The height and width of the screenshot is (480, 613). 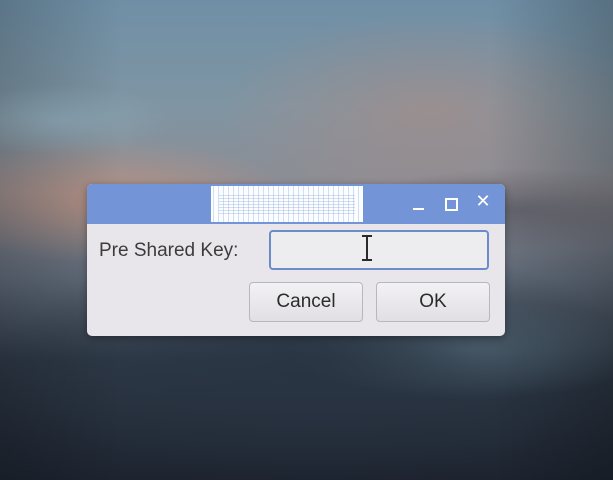 I want to click on title-obscuring-mark, so click(x=287, y=204).